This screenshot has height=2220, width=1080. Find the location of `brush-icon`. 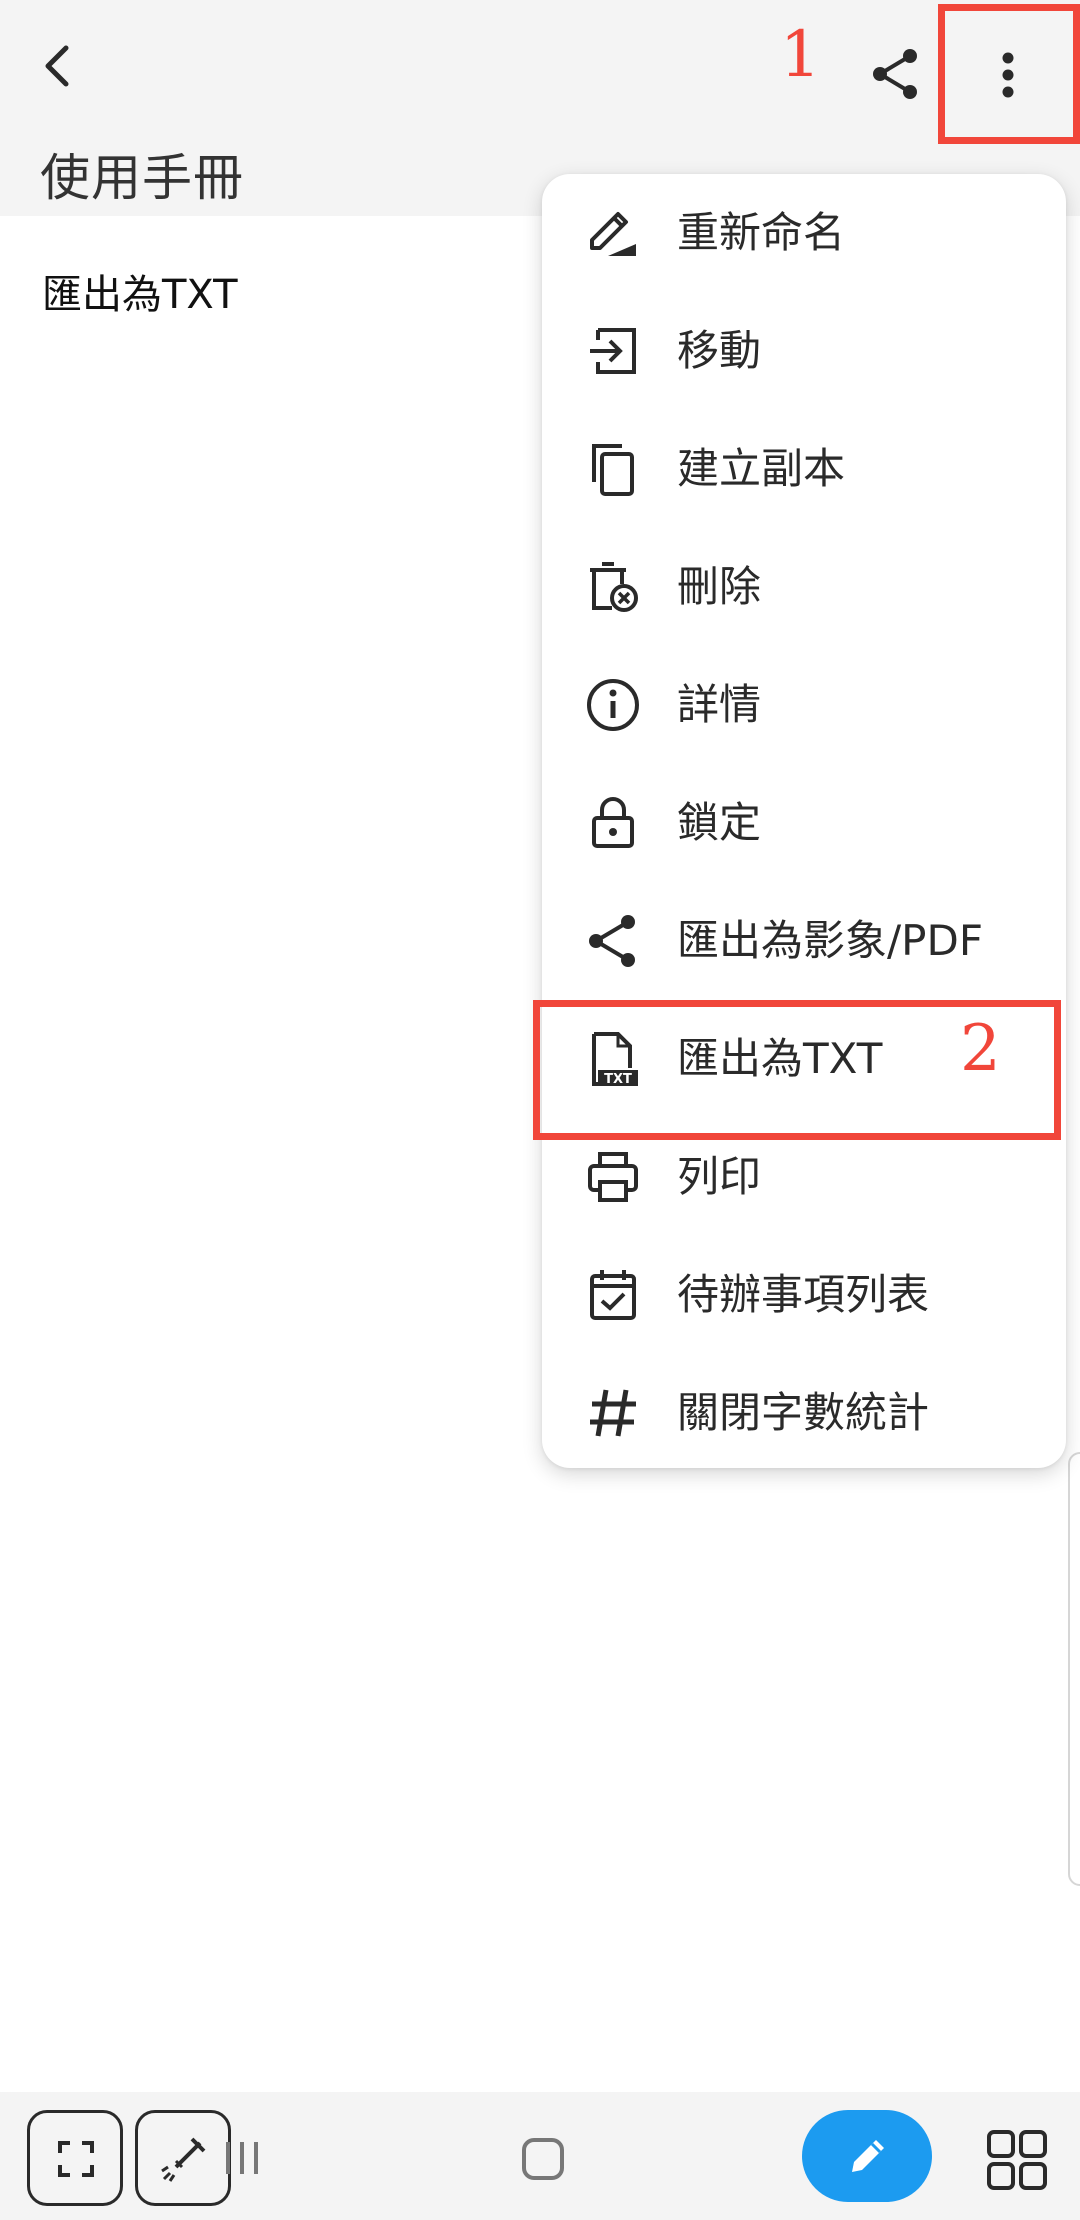

brush-icon is located at coordinates (183, 2159).